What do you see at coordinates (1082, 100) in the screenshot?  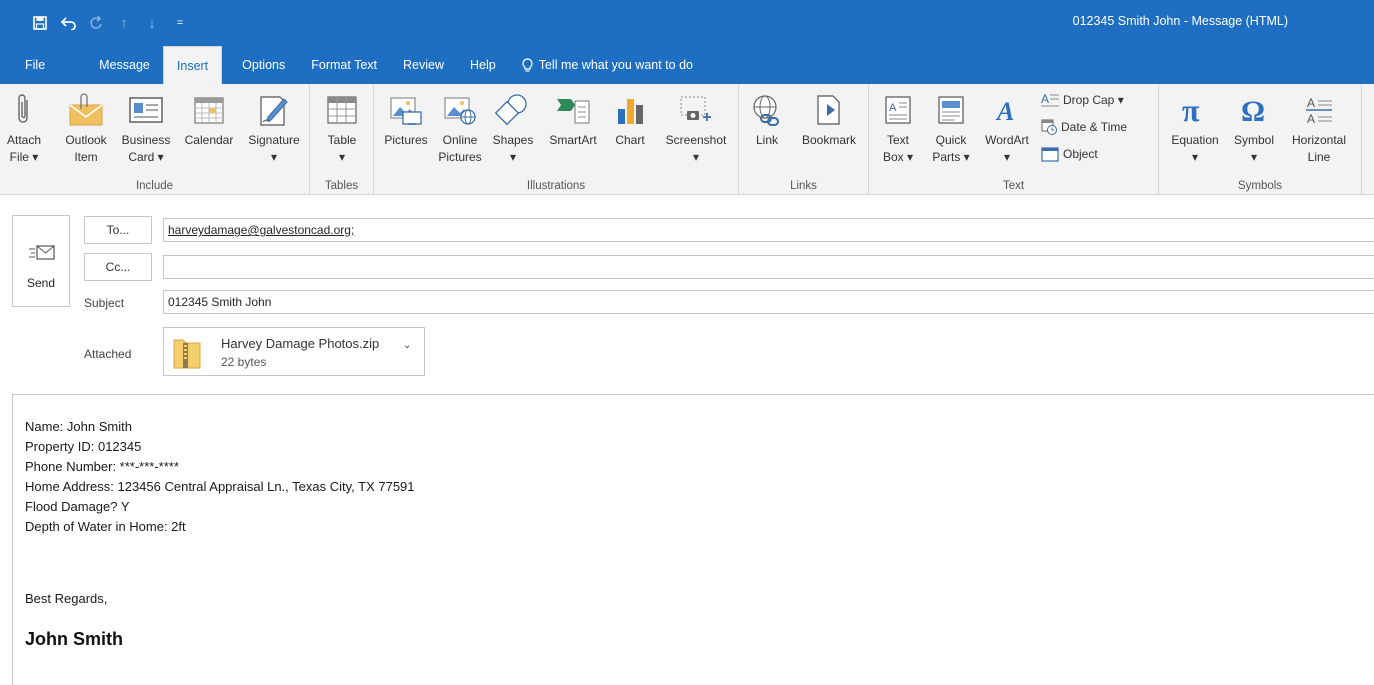 I see `drop-cap-button: A Drop Cap ▾` at bounding box center [1082, 100].